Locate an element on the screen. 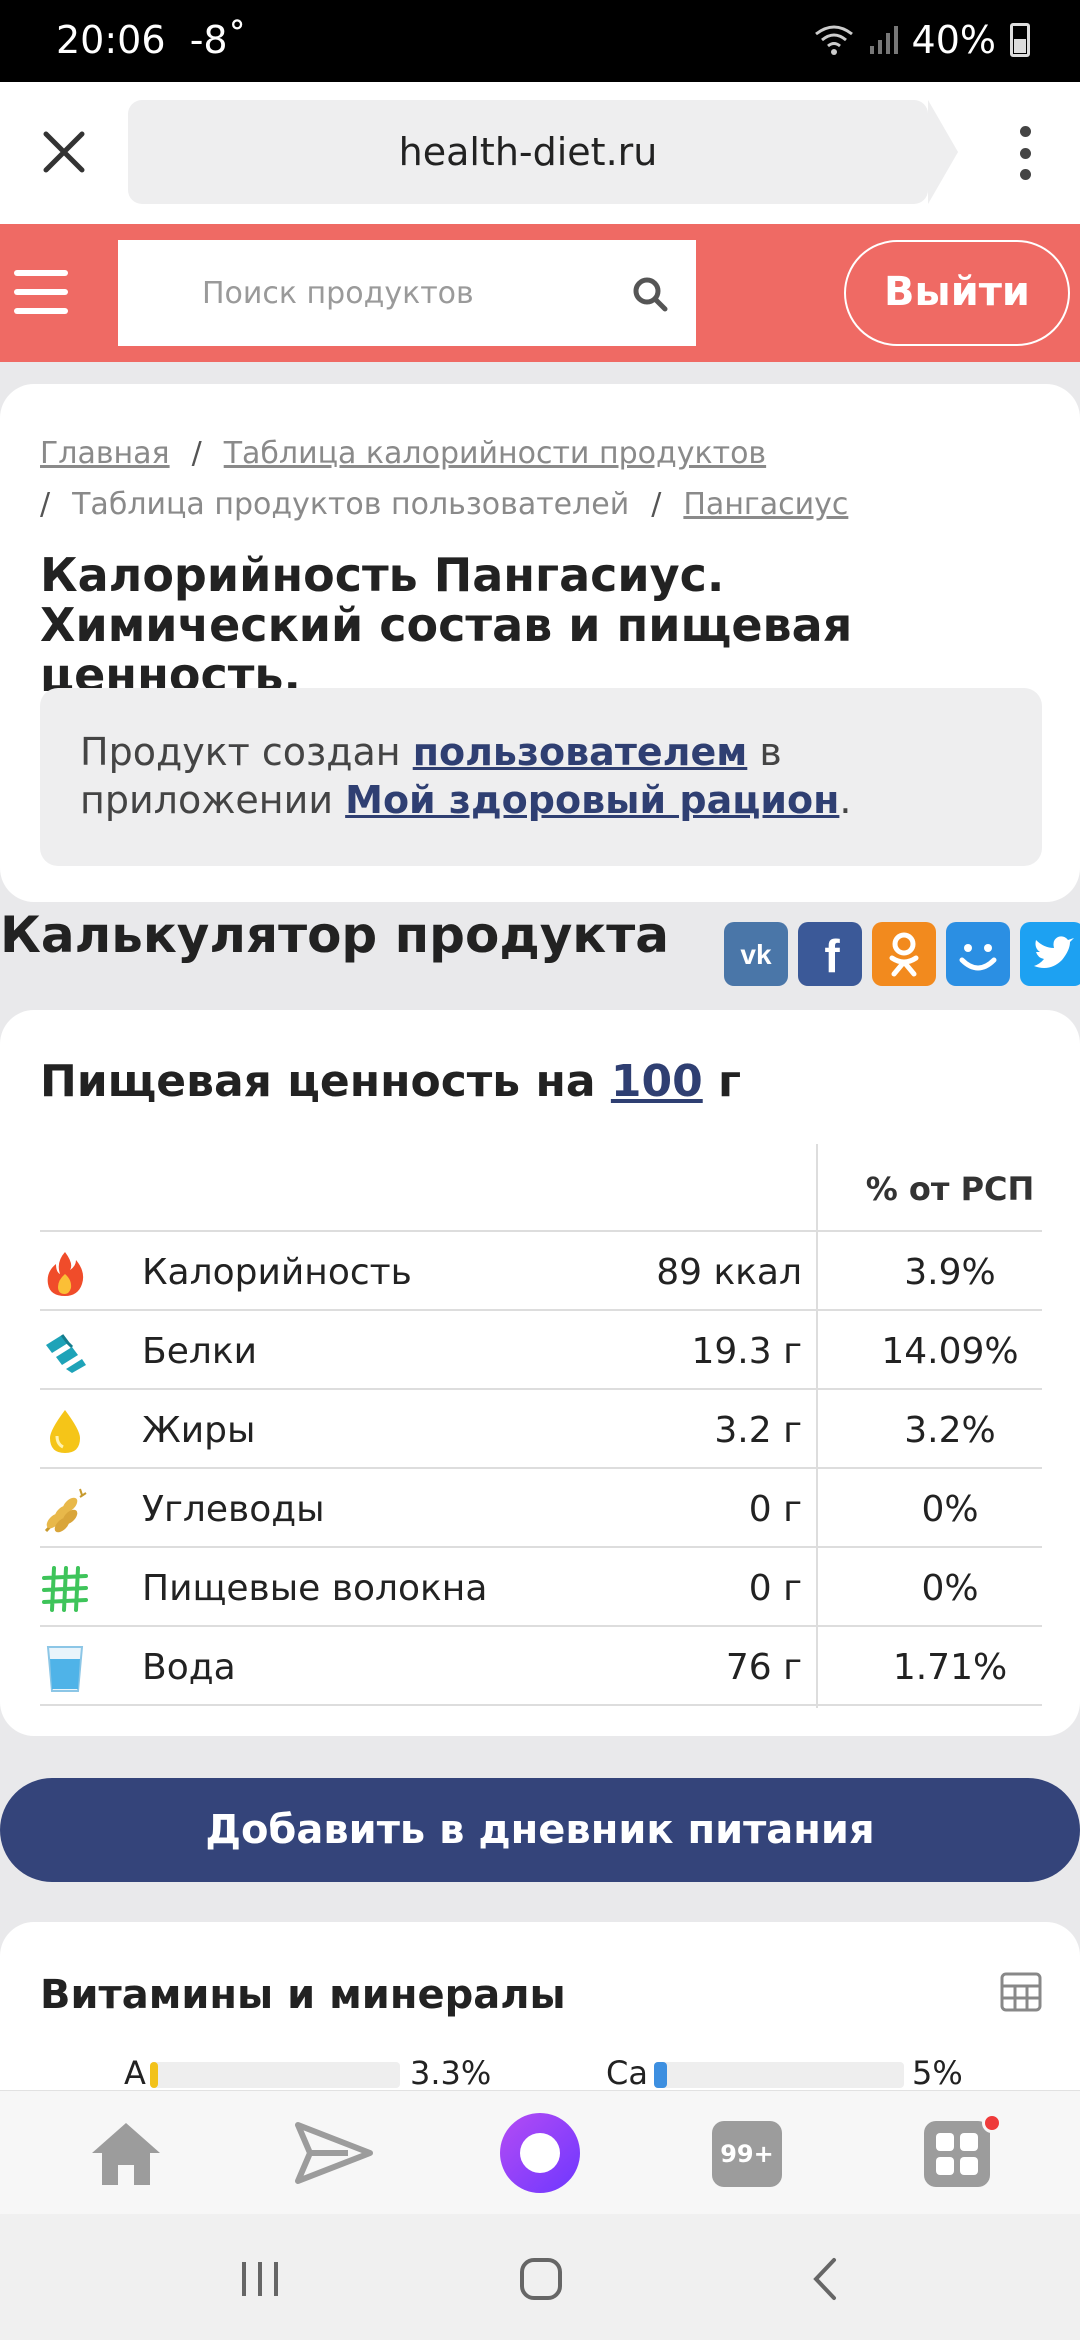 This screenshot has width=1080, height=2340. status-bar: 20:06 -8˚ 40% is located at coordinates (540, 41).